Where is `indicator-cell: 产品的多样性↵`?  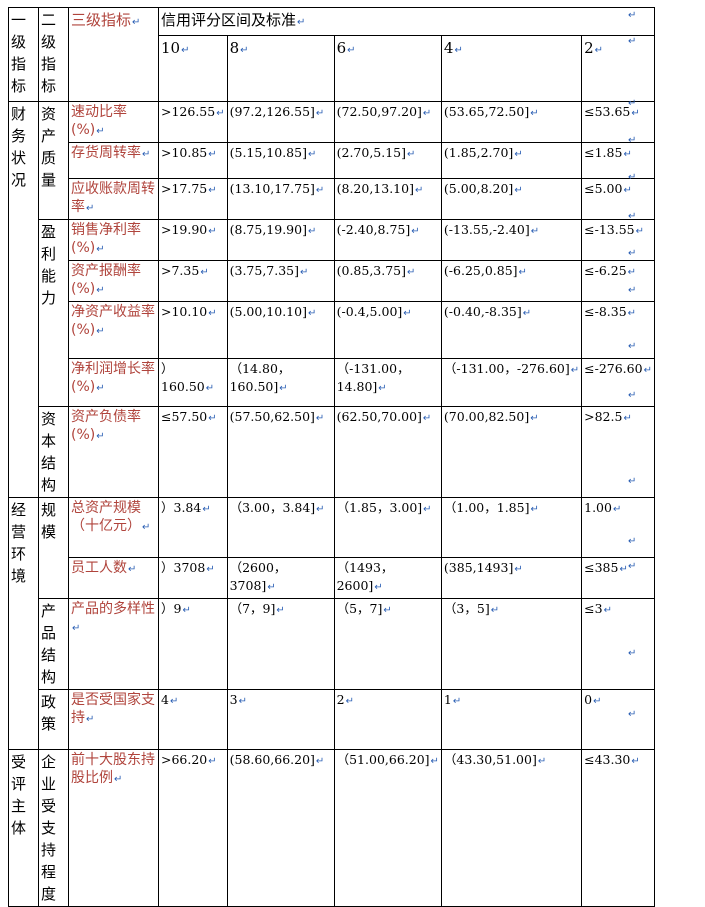
indicator-cell: 产品的多样性↵ is located at coordinates (113, 644).